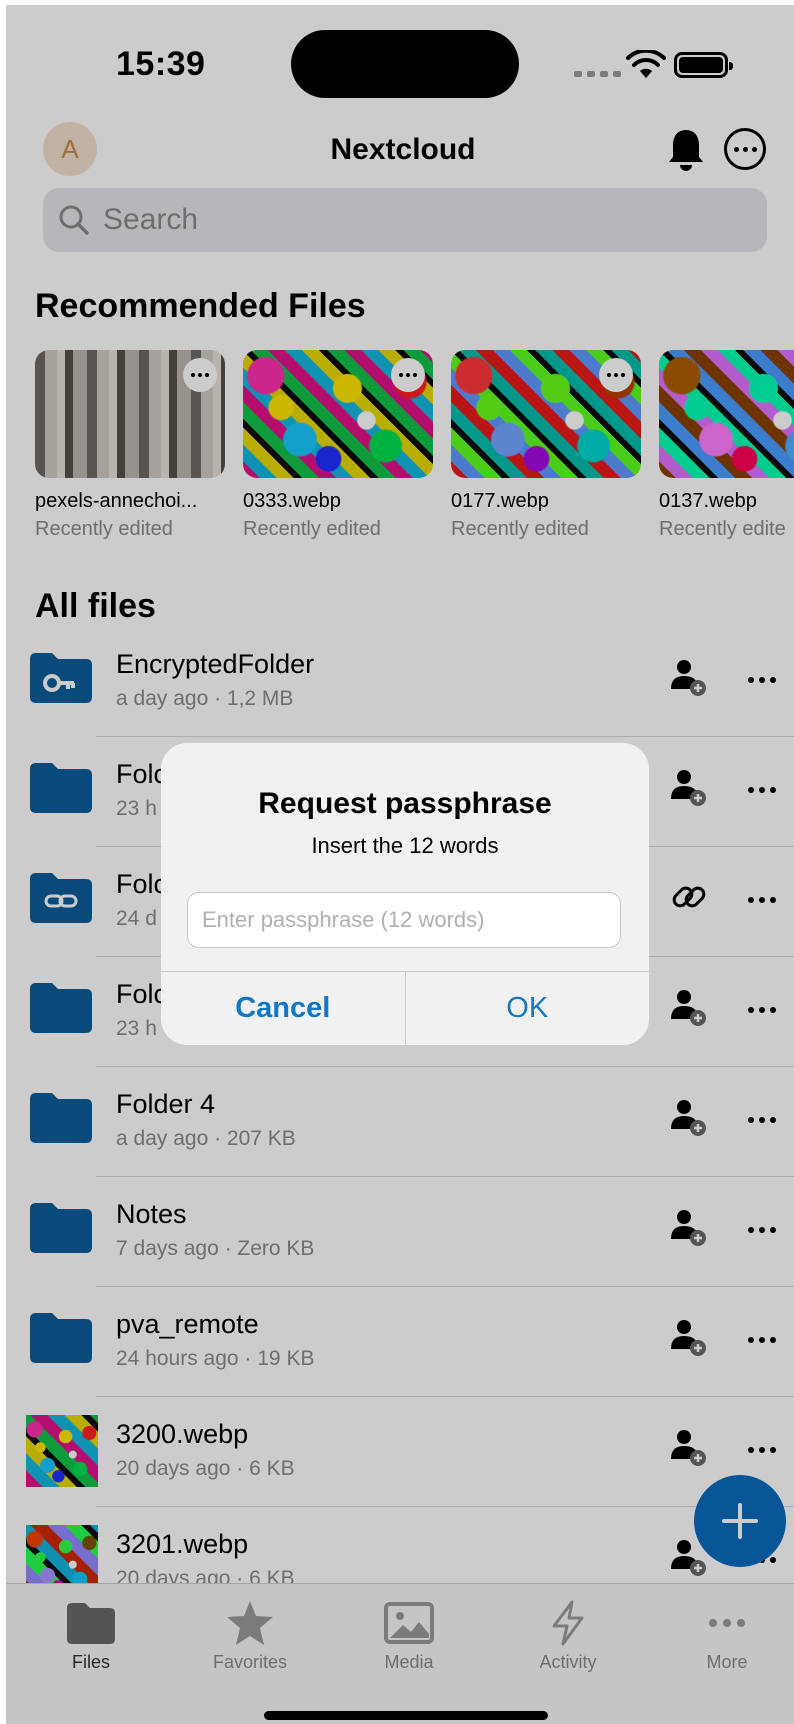 The width and height of the screenshot is (794, 1724). Describe the element at coordinates (405, 845) in the screenshot. I see `dialog-message: Insert the 12 words` at that location.